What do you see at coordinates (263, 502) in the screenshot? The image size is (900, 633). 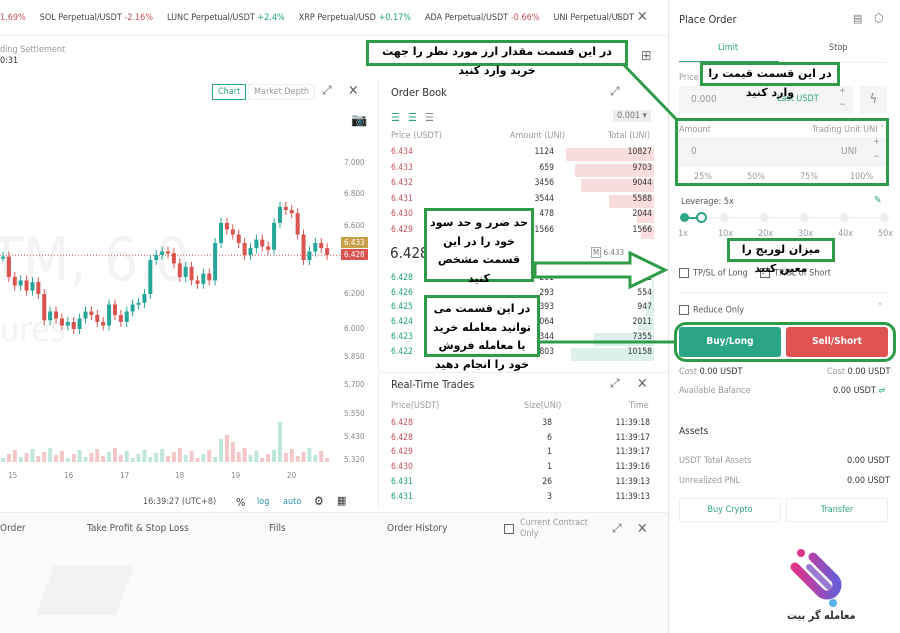 I see `log-toggle: log` at bounding box center [263, 502].